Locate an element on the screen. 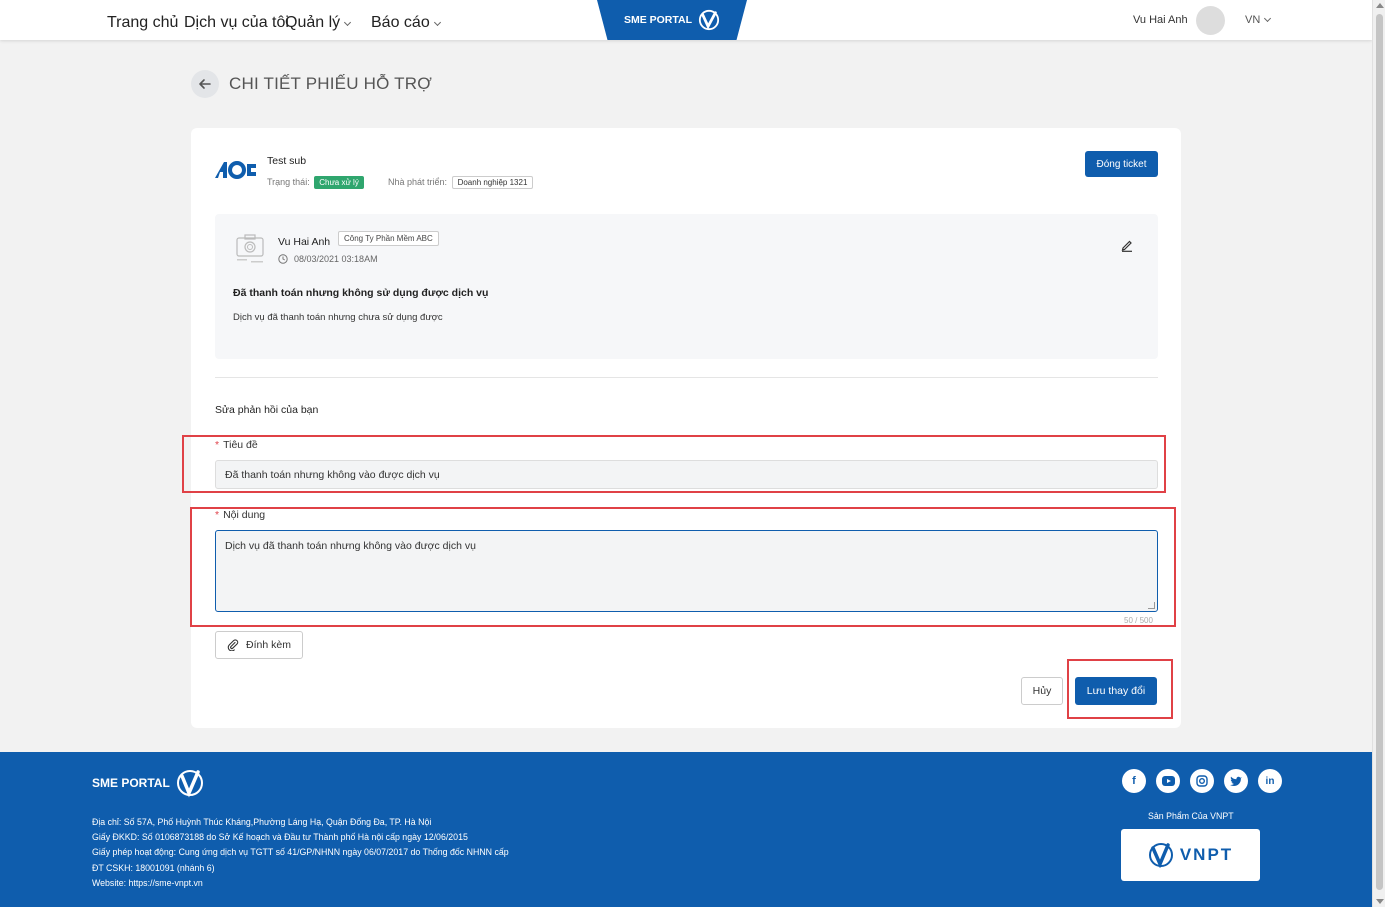 The height and width of the screenshot is (907, 1385). clock-icon is located at coordinates (283, 259).